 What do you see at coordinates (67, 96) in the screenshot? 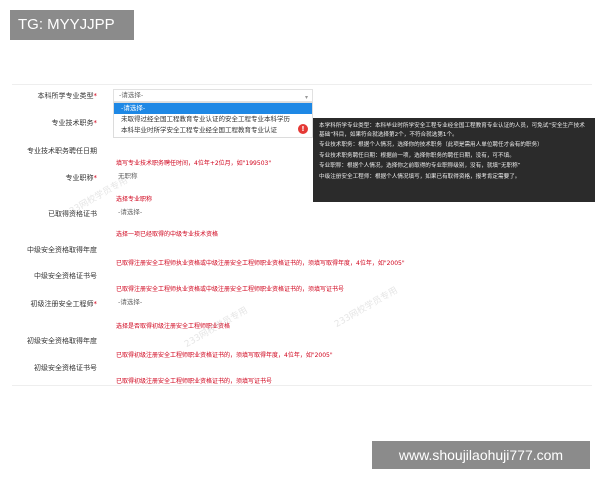
I see `major-type-label: 本科所学专业类型*` at bounding box center [67, 96].